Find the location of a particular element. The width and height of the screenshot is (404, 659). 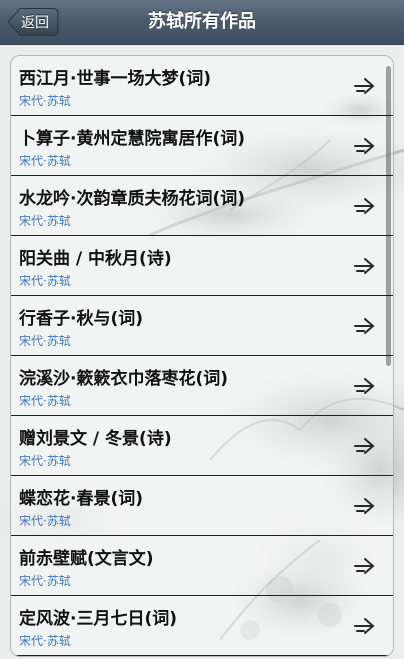

list-item: 定风波·三月七日(词) 宋代·苏轼 is located at coordinates (202, 626).